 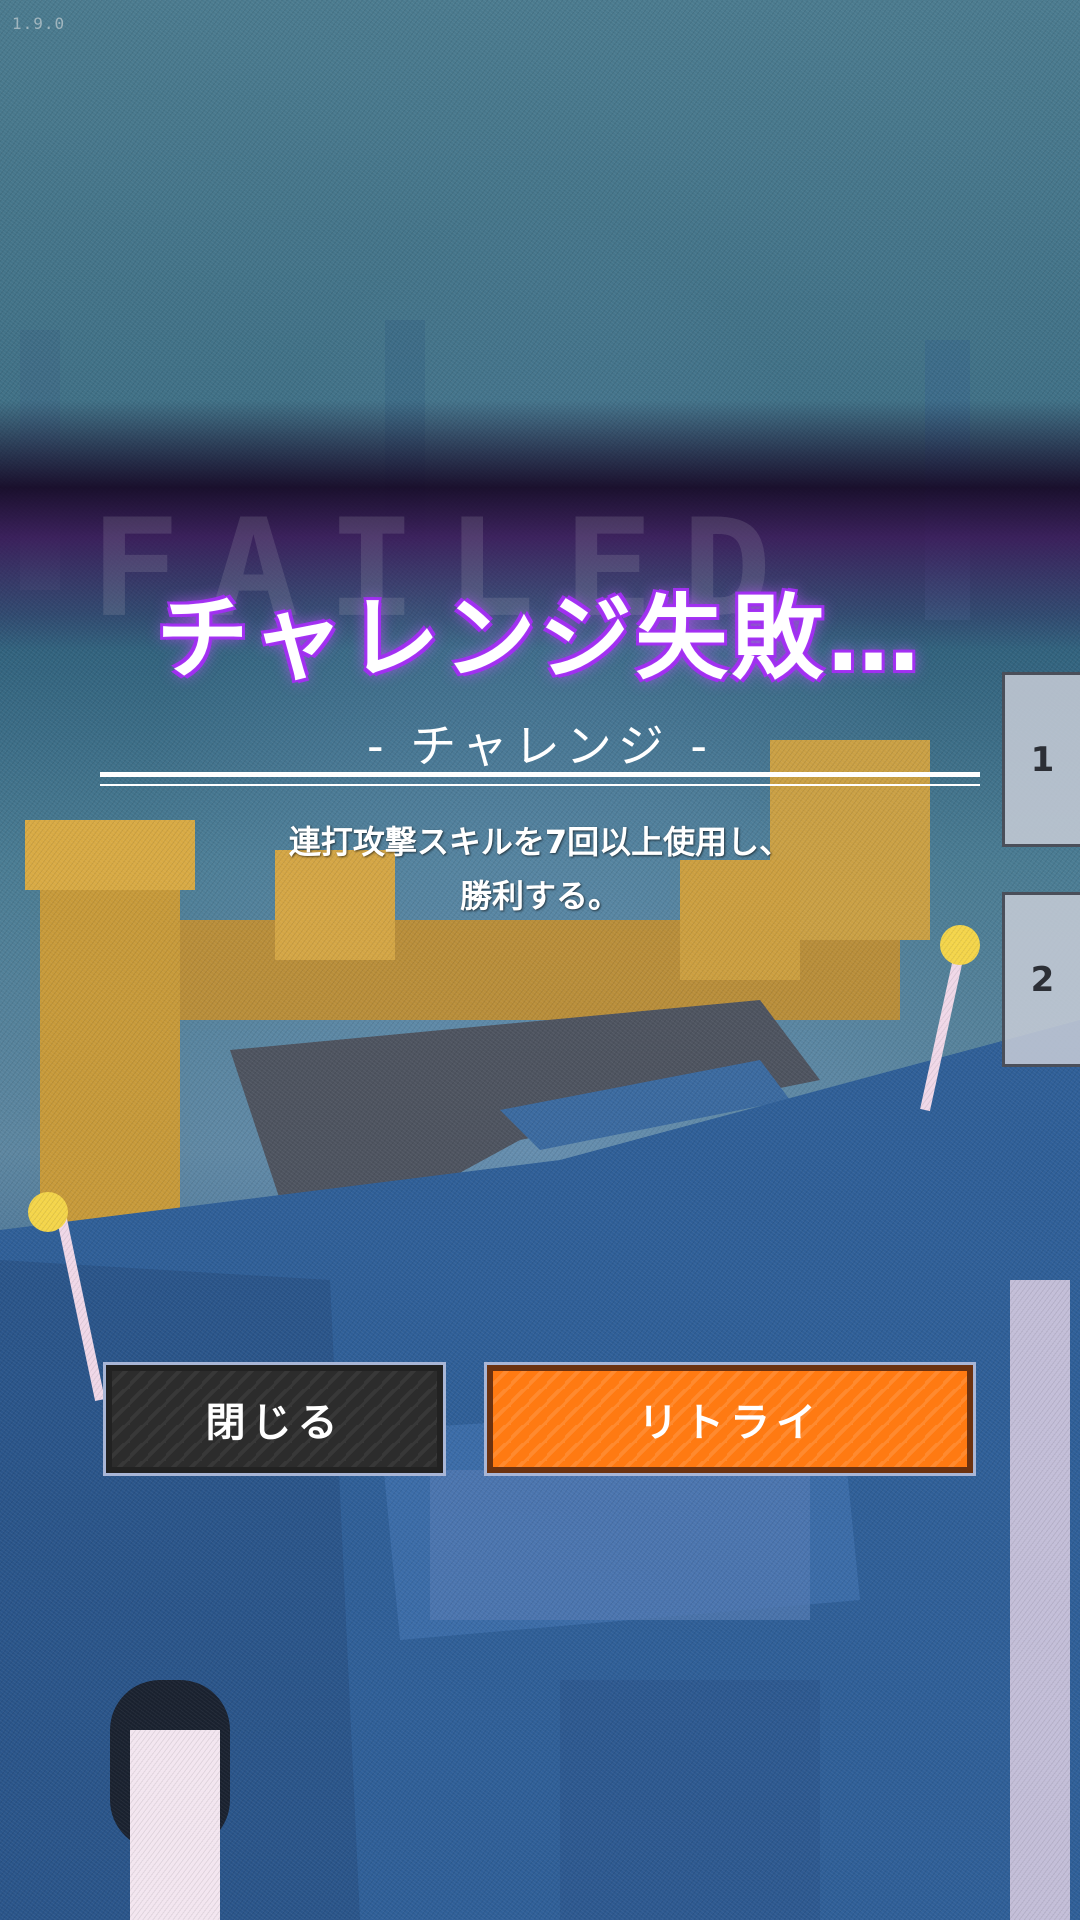 I want to click on challenge-description: 連打攻撃スキルを7回以上使用し、 勝利する。, so click(x=540, y=869).